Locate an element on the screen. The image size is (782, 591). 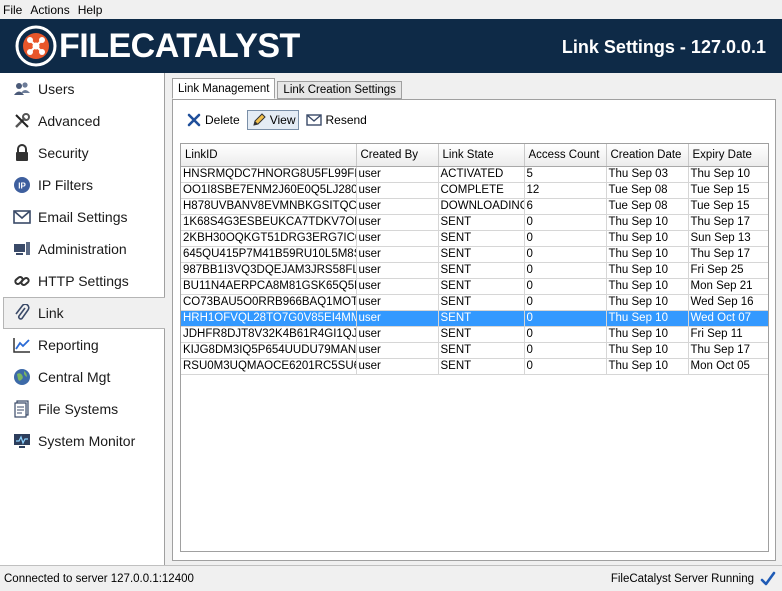
menu-file: File is located at coordinates (12, 10).